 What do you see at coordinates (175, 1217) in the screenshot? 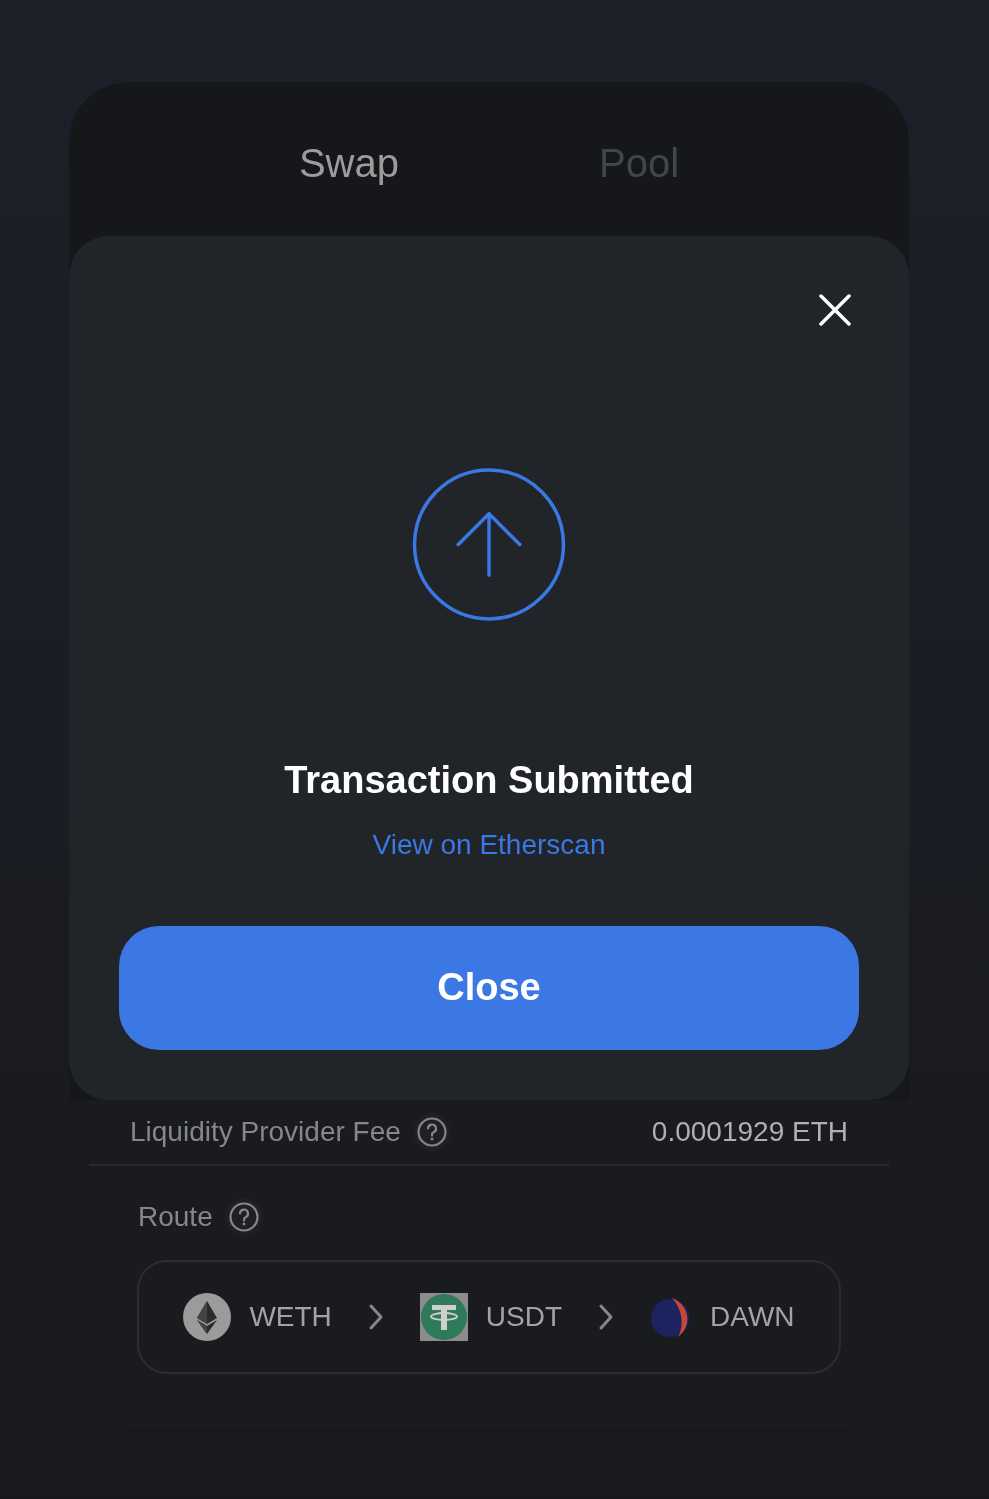
I see `route-label: Route` at bounding box center [175, 1217].